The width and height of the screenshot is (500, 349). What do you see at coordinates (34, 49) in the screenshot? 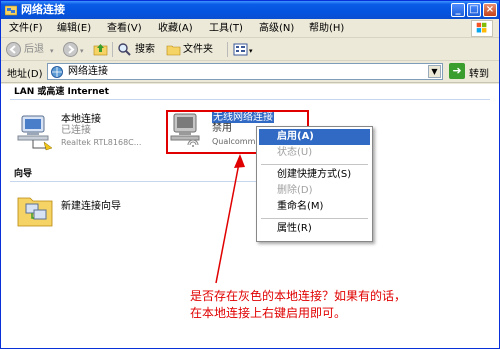
I see `back-button: 后退` at bounding box center [34, 49].